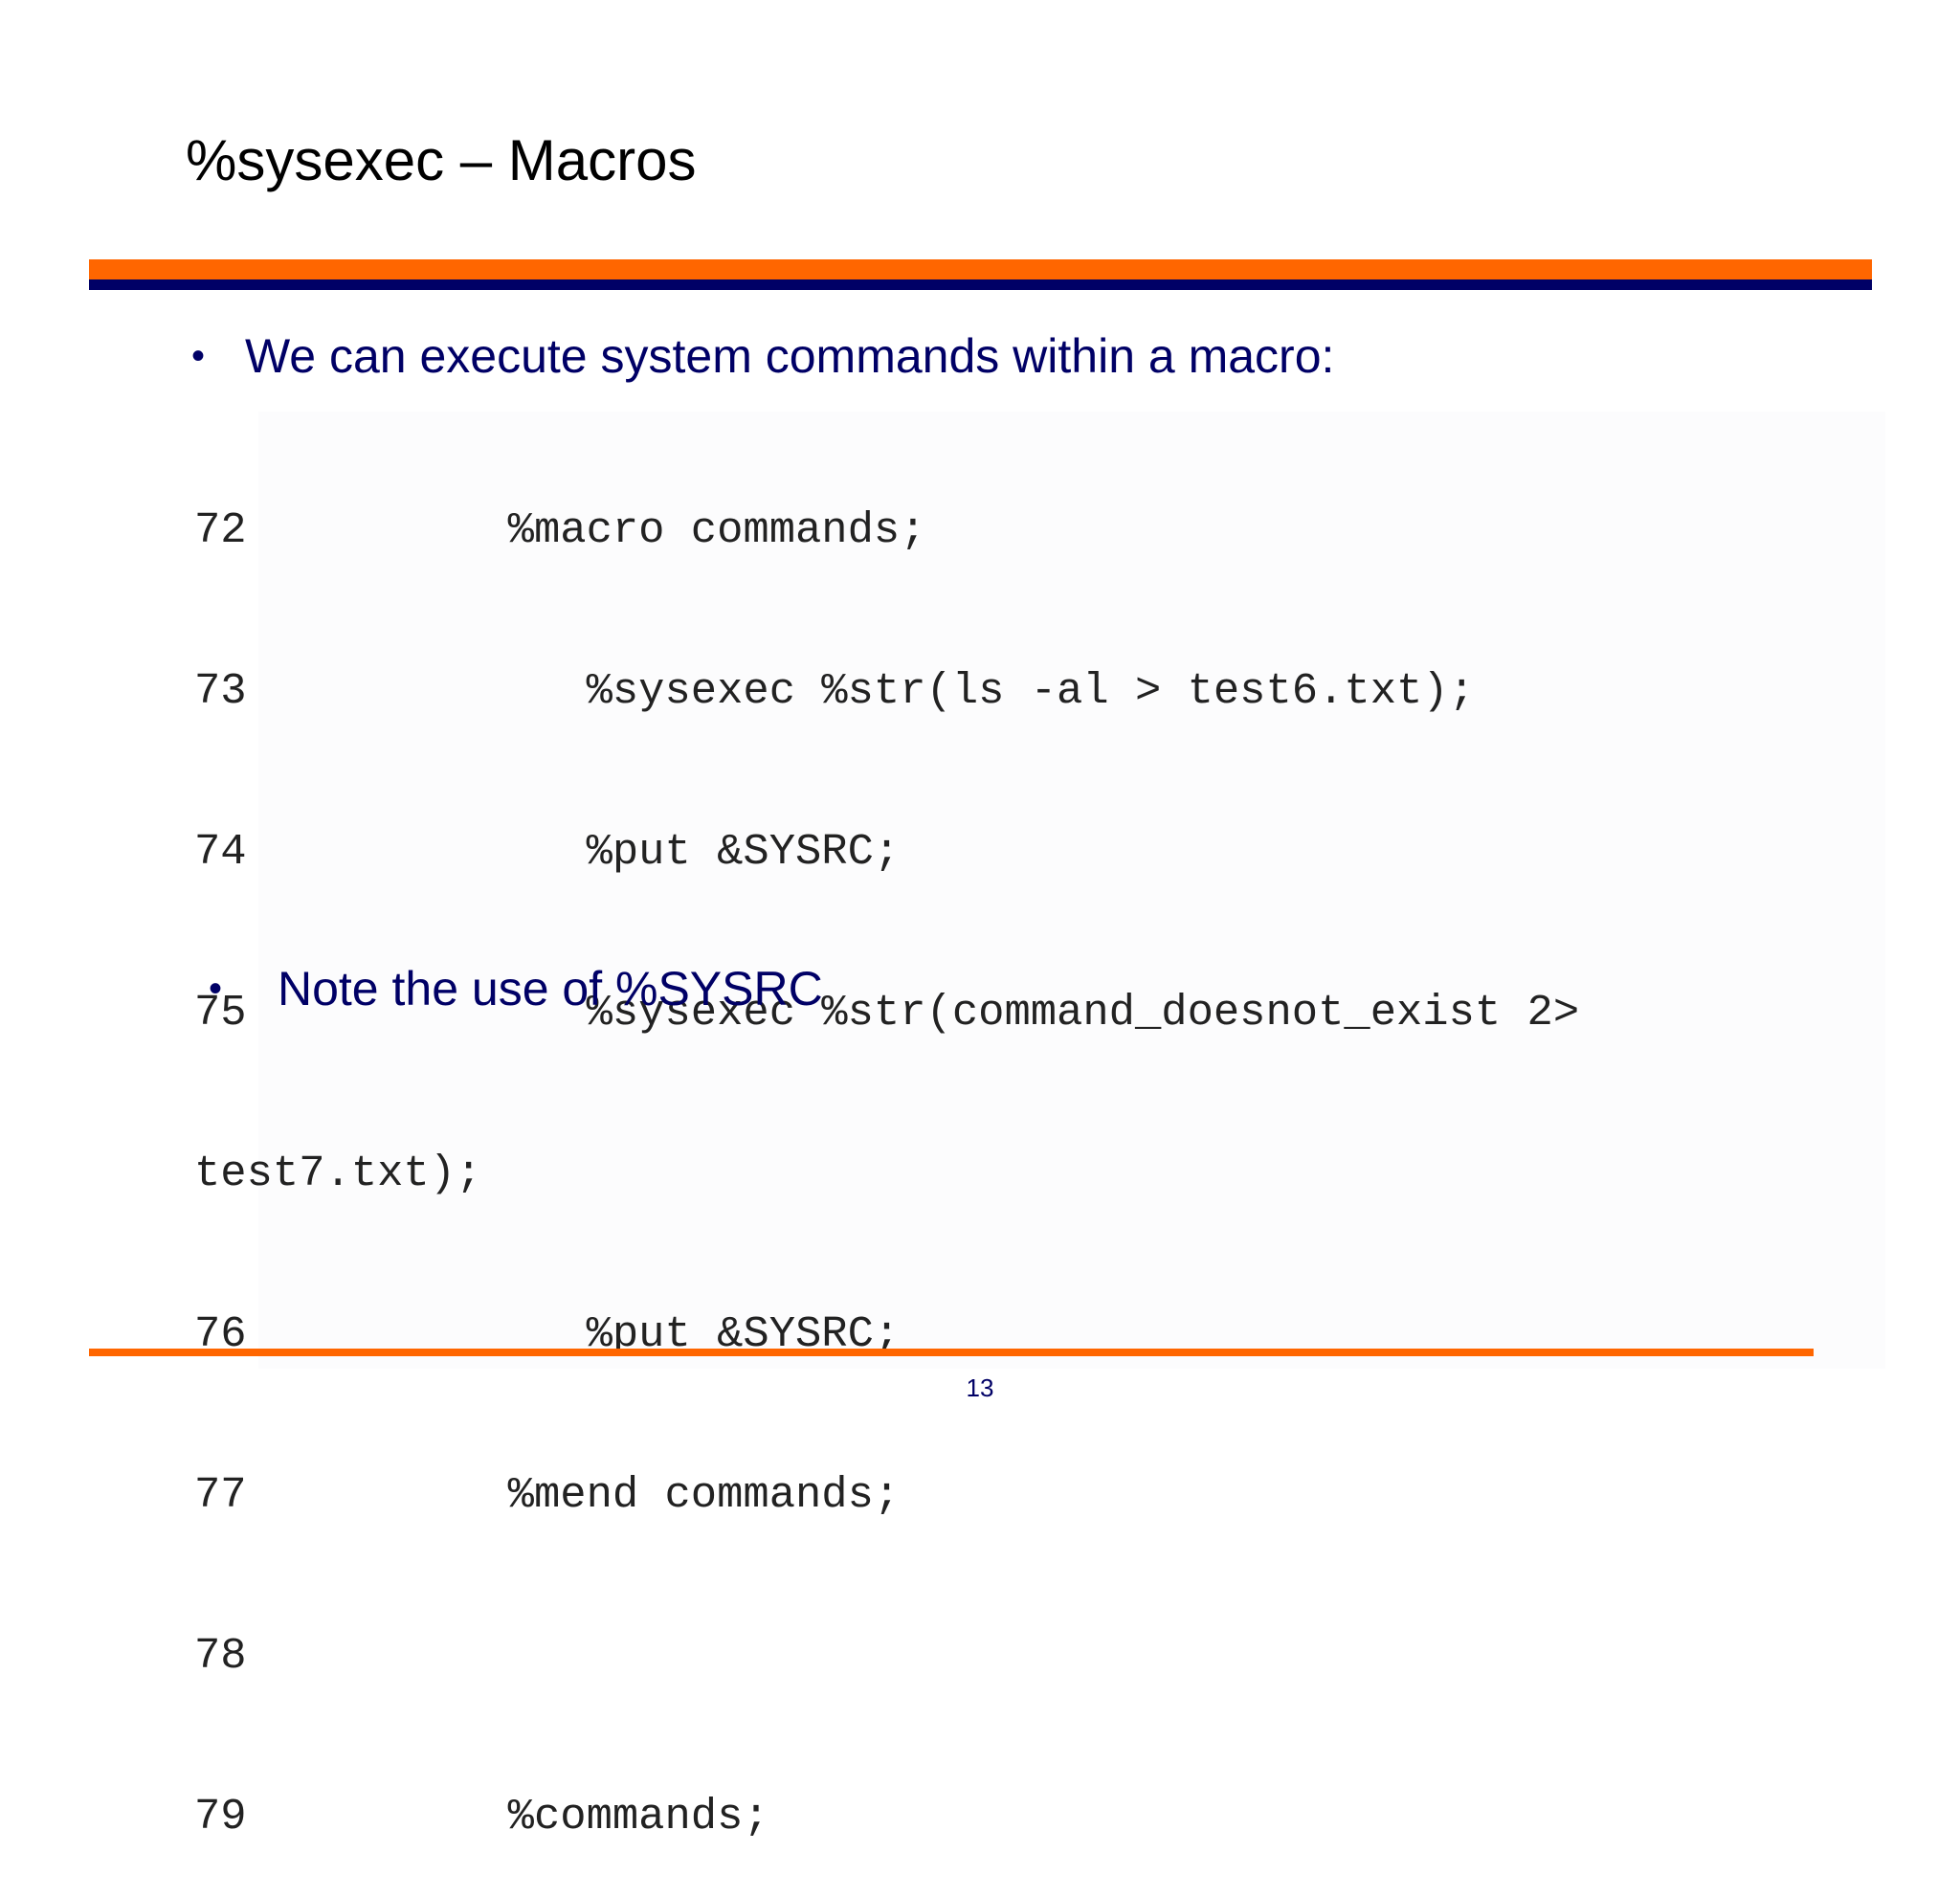 The width and height of the screenshot is (1960, 1897). I want to click on code-line: 72 %macro commands;, so click(560, 530).